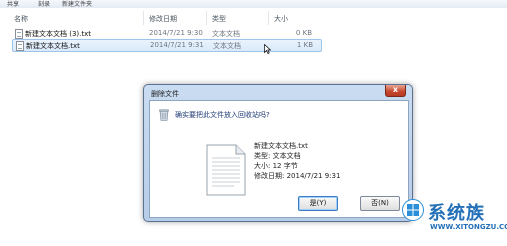  What do you see at coordinates (267, 49) in the screenshot?
I see `mouse-cursor-icon` at bounding box center [267, 49].